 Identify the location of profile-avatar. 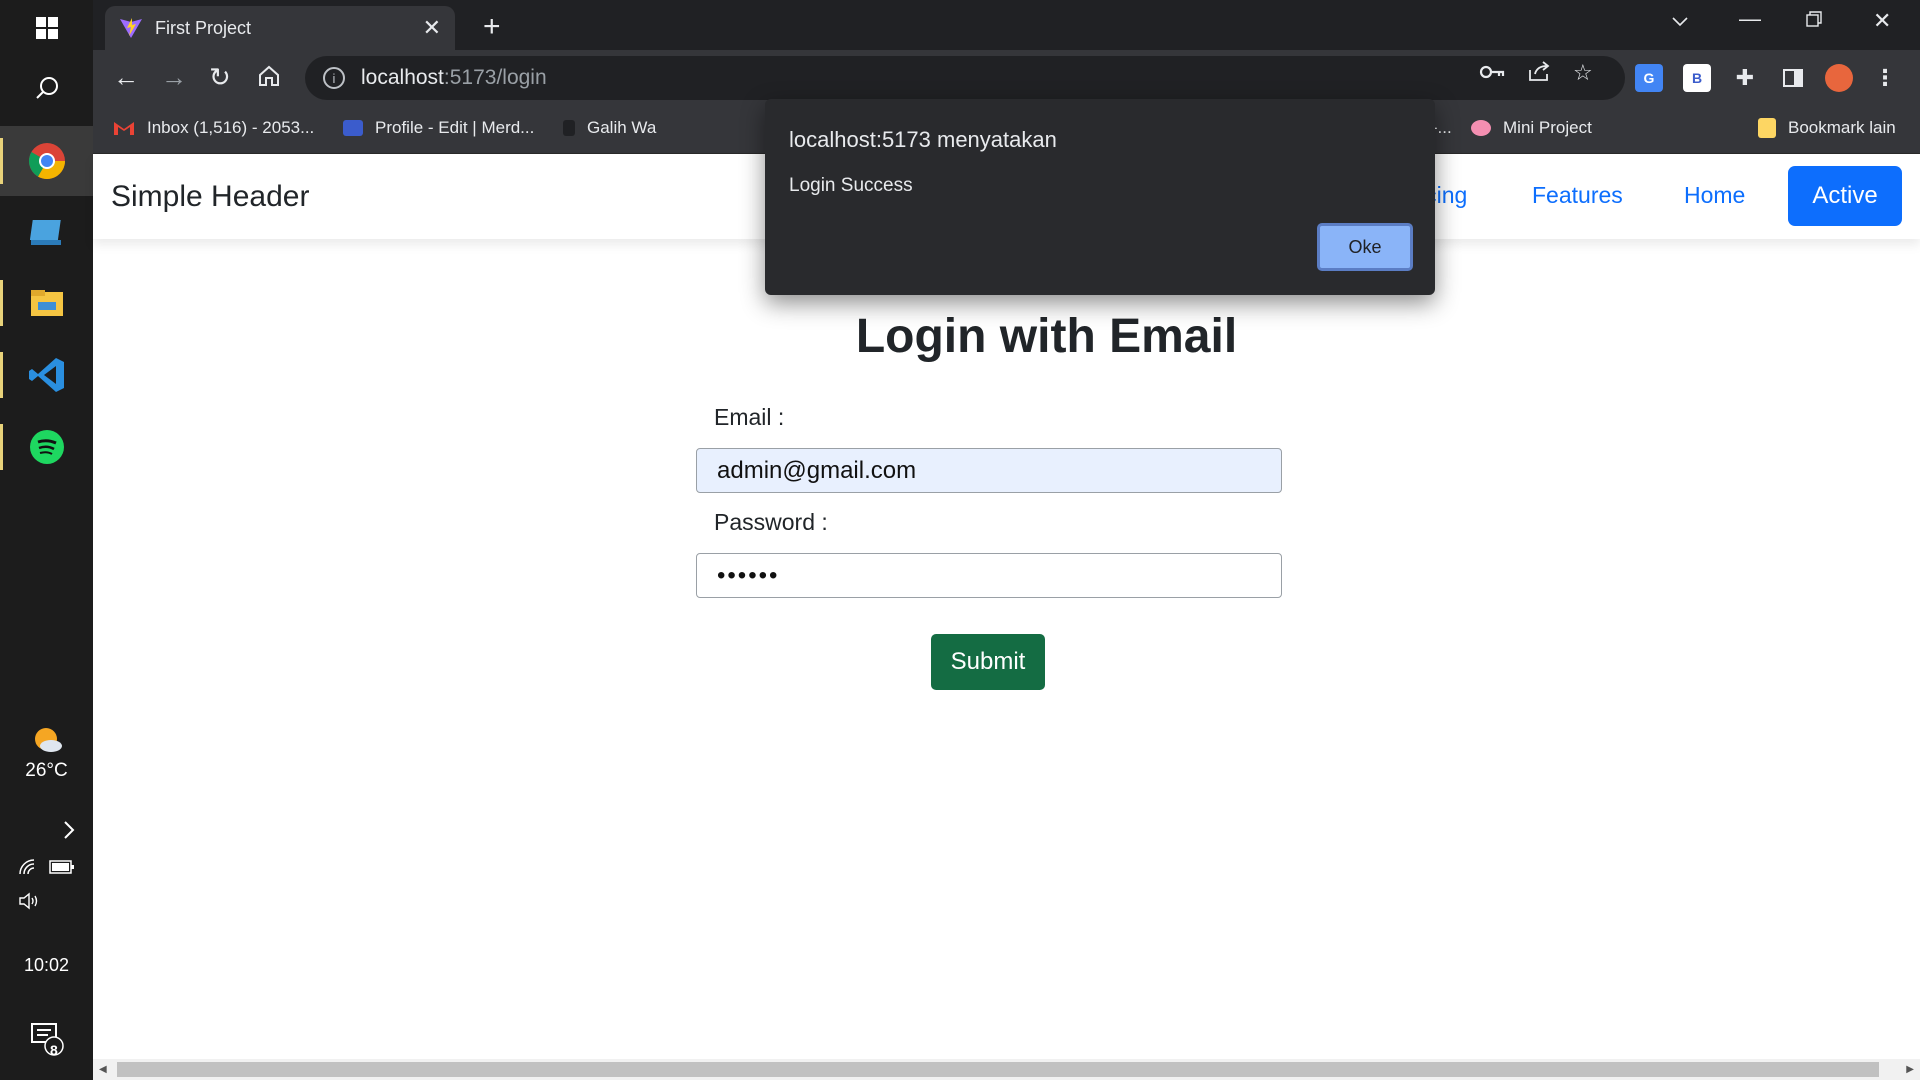
(1839, 78).